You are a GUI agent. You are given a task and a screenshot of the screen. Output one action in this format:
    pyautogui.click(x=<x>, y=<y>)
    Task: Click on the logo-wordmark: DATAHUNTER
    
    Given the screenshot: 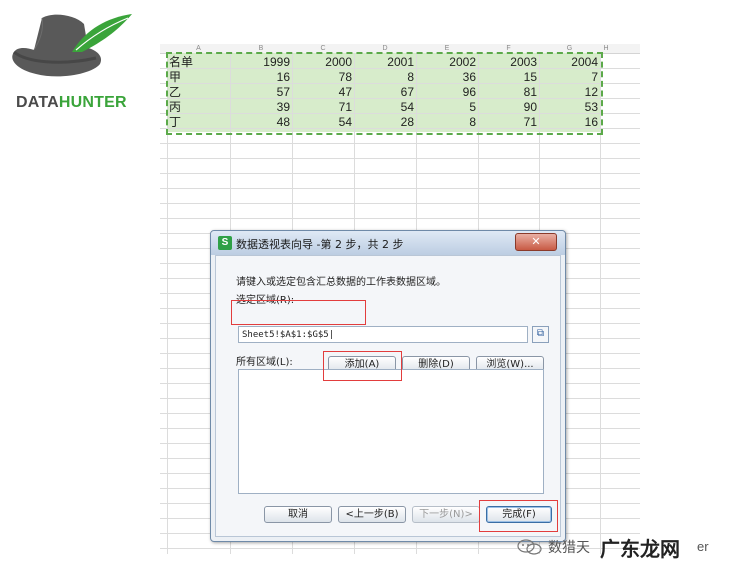 What is the action you would take?
    pyautogui.click(x=71, y=103)
    